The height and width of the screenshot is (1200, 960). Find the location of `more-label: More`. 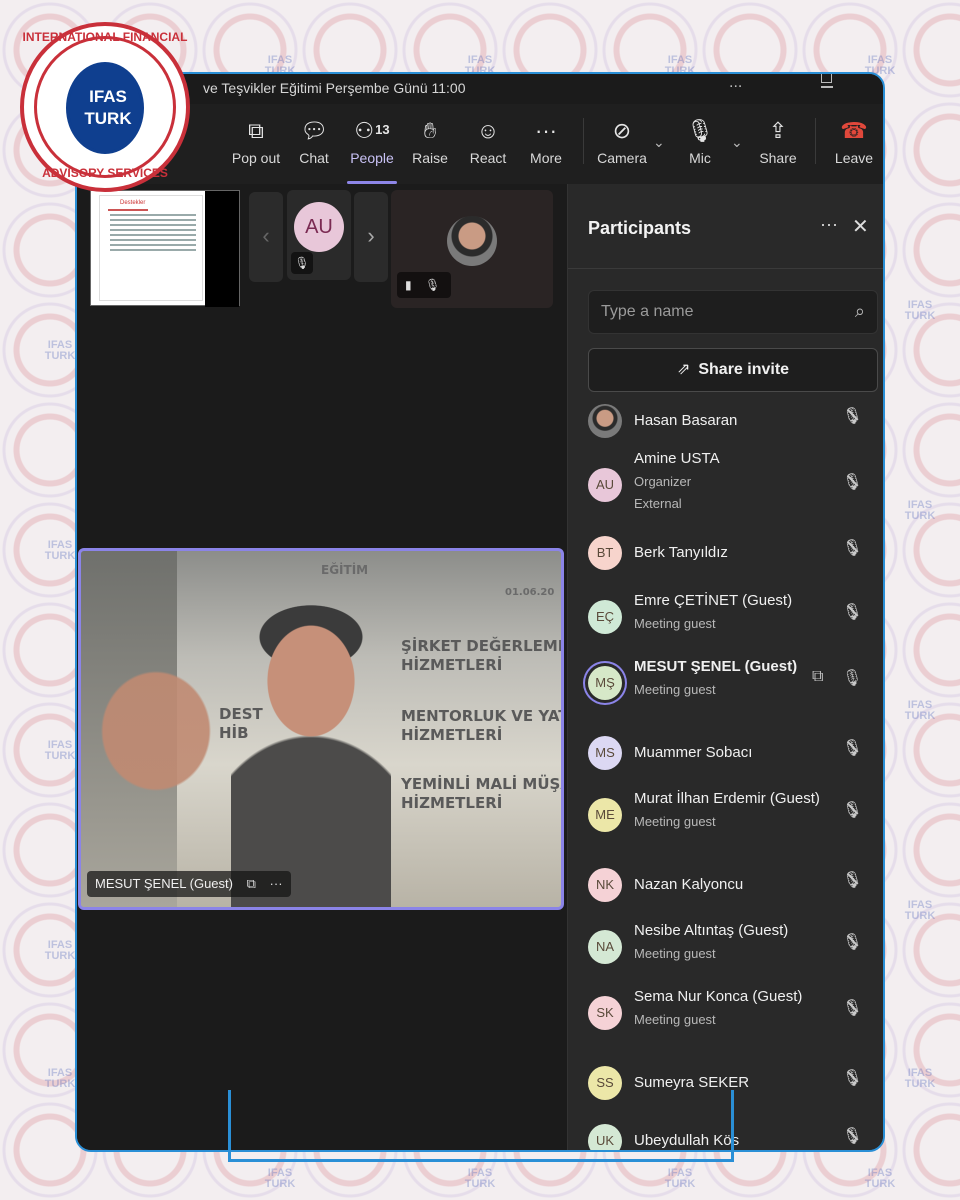

more-label: More is located at coordinates (546, 158).